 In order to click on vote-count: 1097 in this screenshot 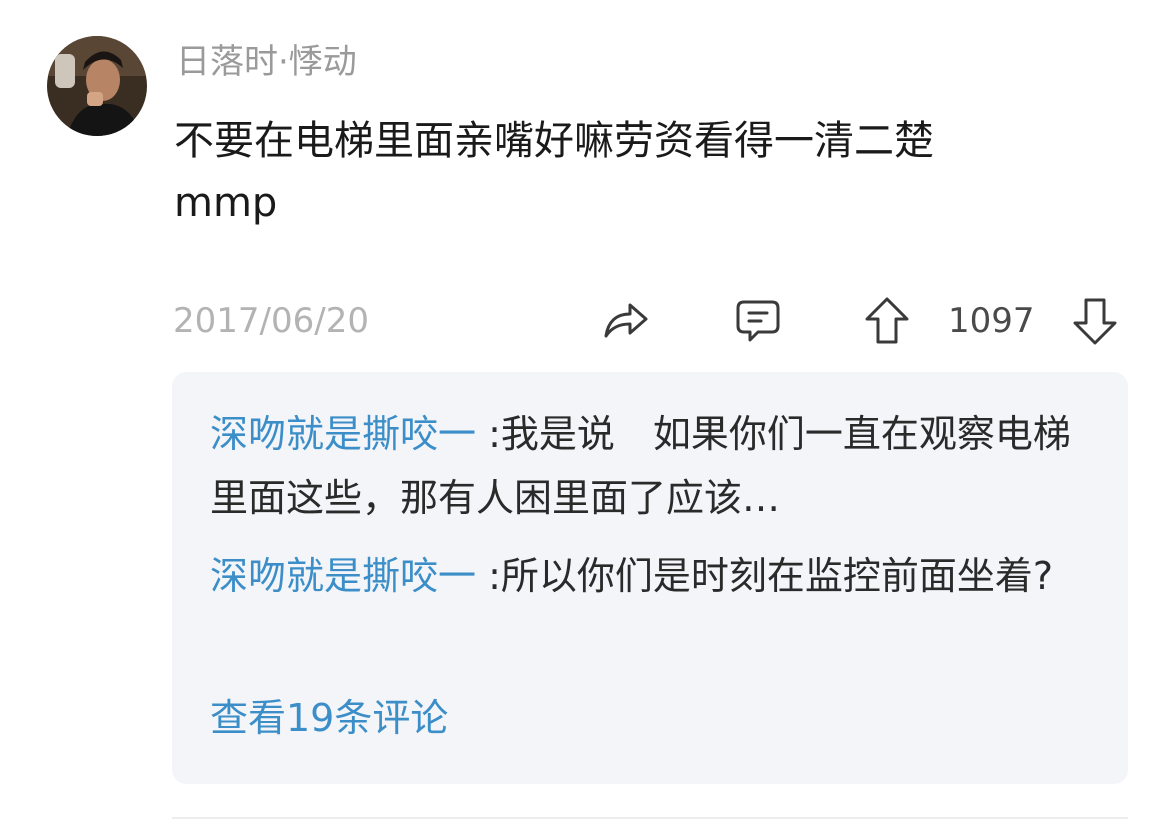, I will do `click(991, 321)`.